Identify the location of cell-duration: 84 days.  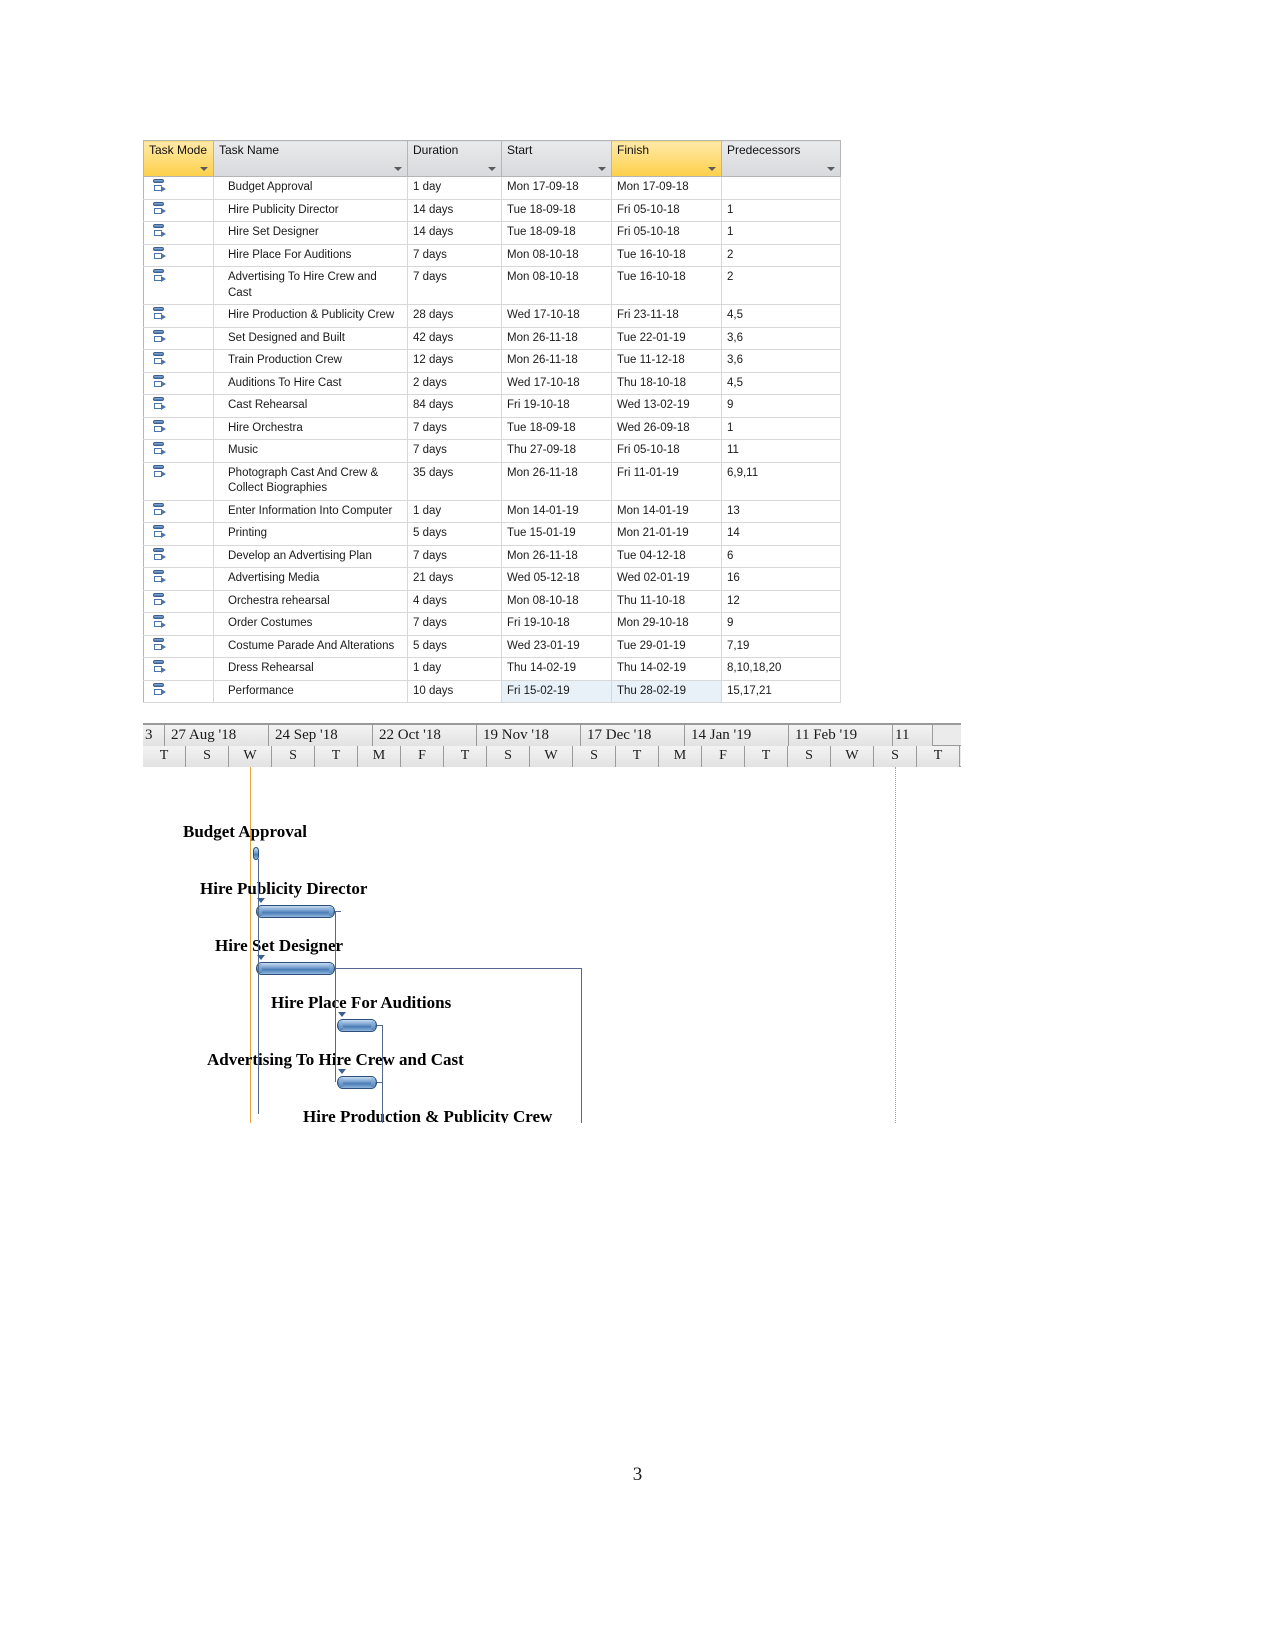
(454, 406).